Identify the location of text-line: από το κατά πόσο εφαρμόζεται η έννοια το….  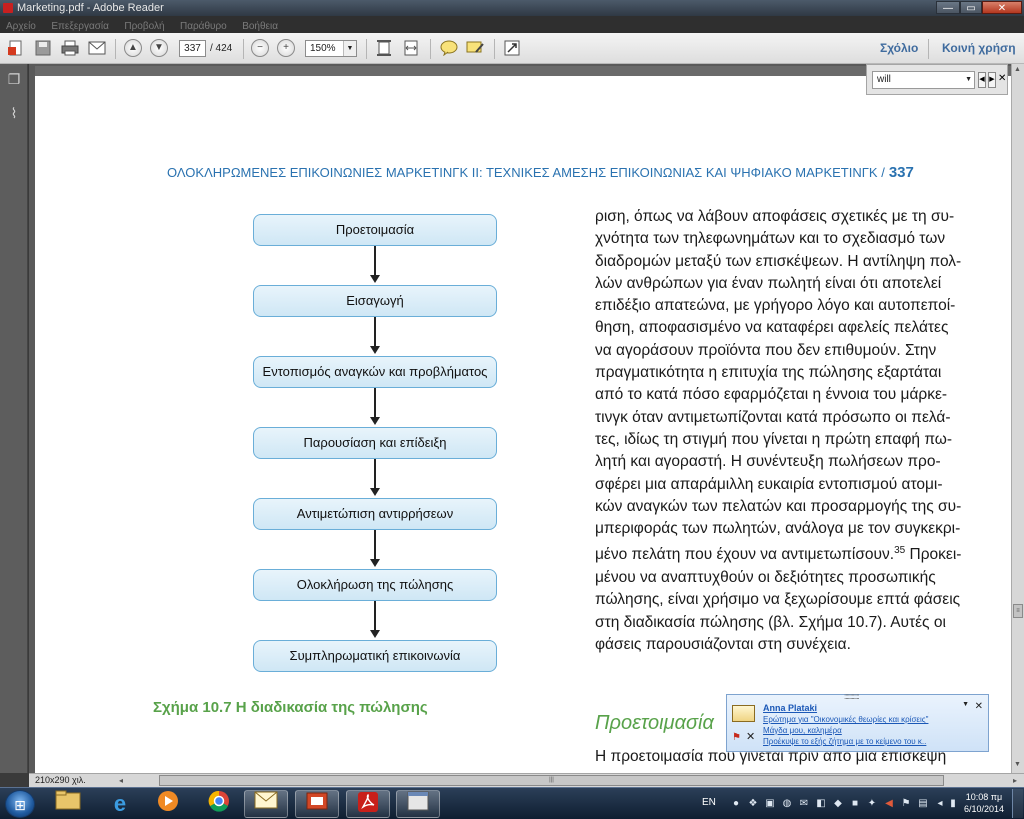
(771, 395).